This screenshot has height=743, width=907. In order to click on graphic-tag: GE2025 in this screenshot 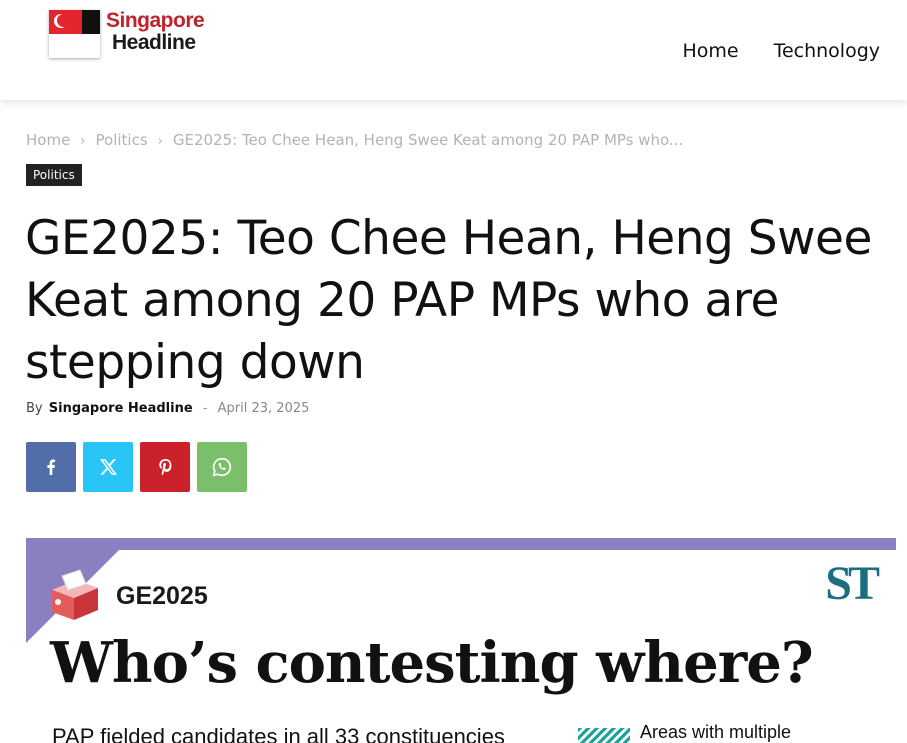, I will do `click(162, 596)`.